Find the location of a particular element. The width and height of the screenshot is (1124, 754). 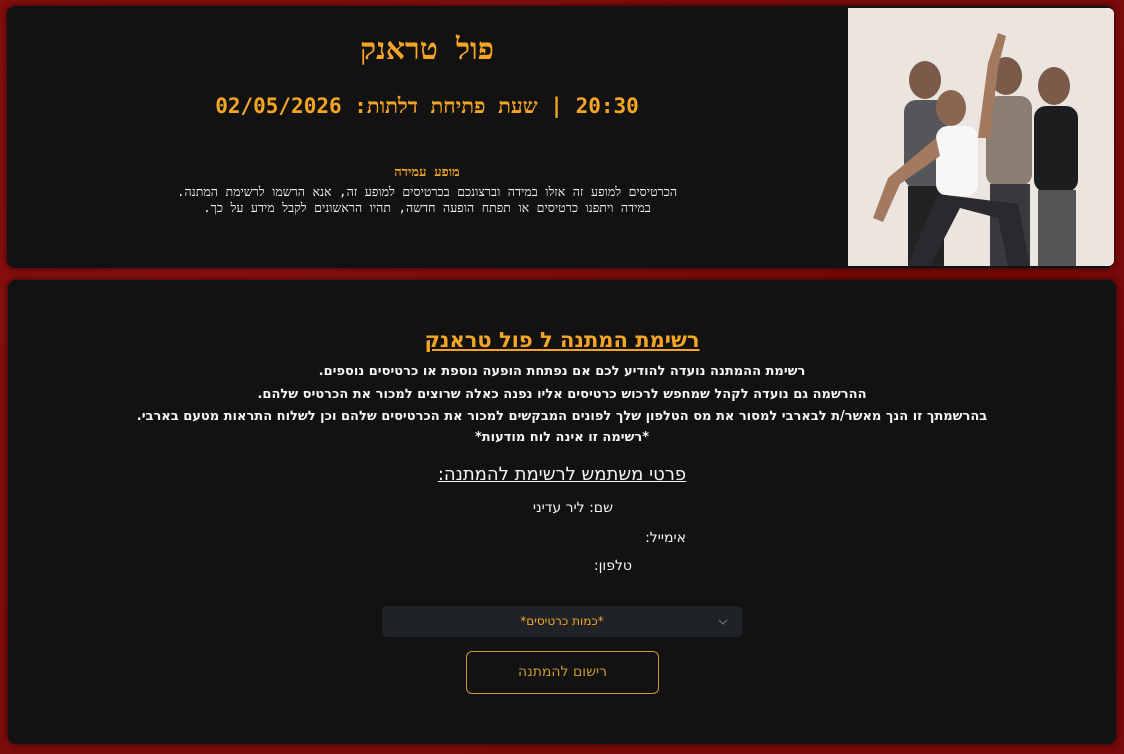

waitlist-disclaimer: *רשימה זו אינה לוח מודעות* is located at coordinates (562, 437).